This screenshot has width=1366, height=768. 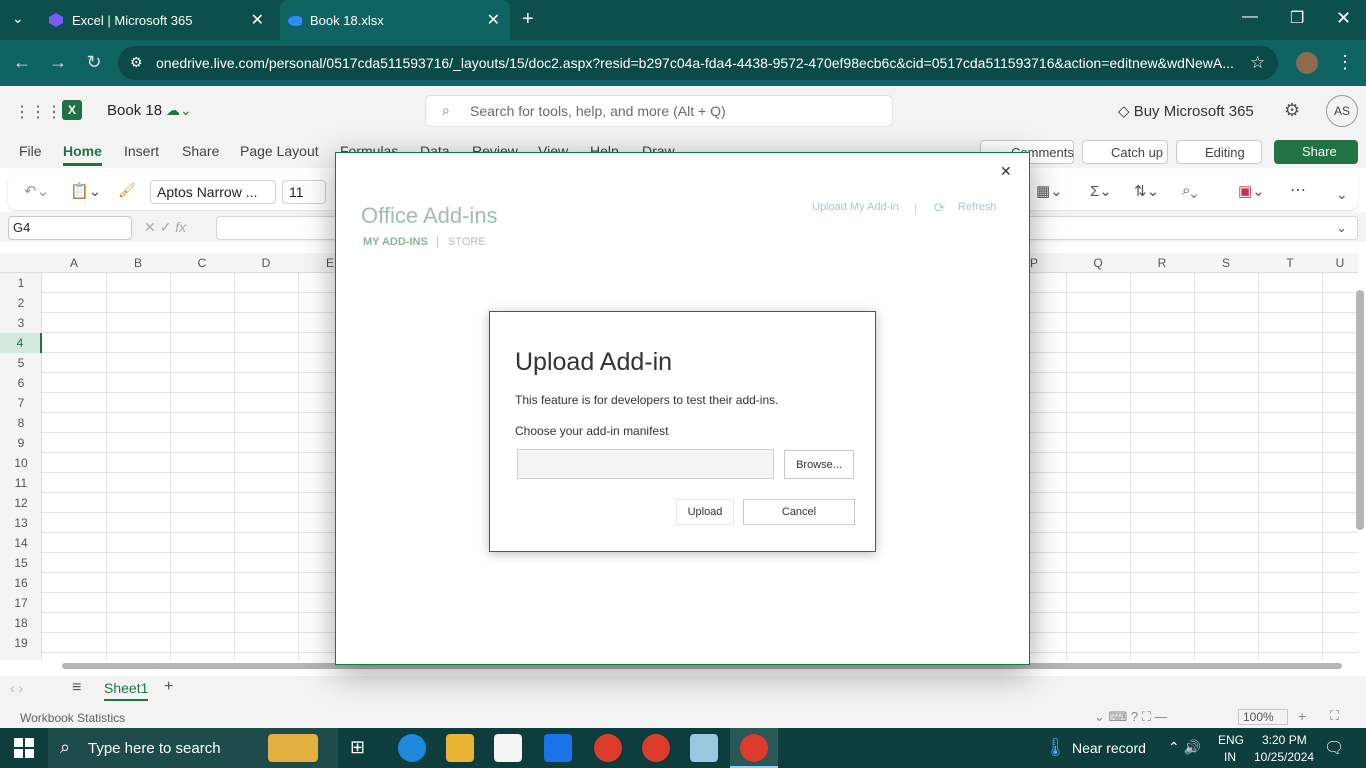 What do you see at coordinates (1334, 748) in the screenshot?
I see `notification-icon: 🗨` at bounding box center [1334, 748].